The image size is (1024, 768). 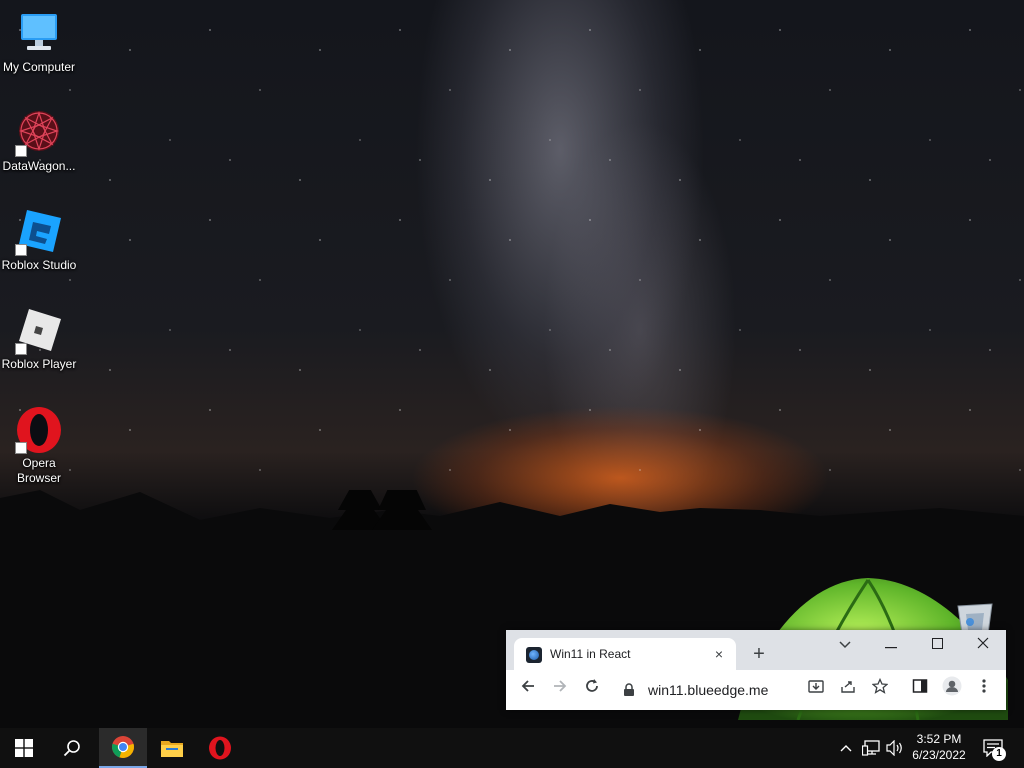 I want to click on speaker-icon, so click(x=894, y=748).